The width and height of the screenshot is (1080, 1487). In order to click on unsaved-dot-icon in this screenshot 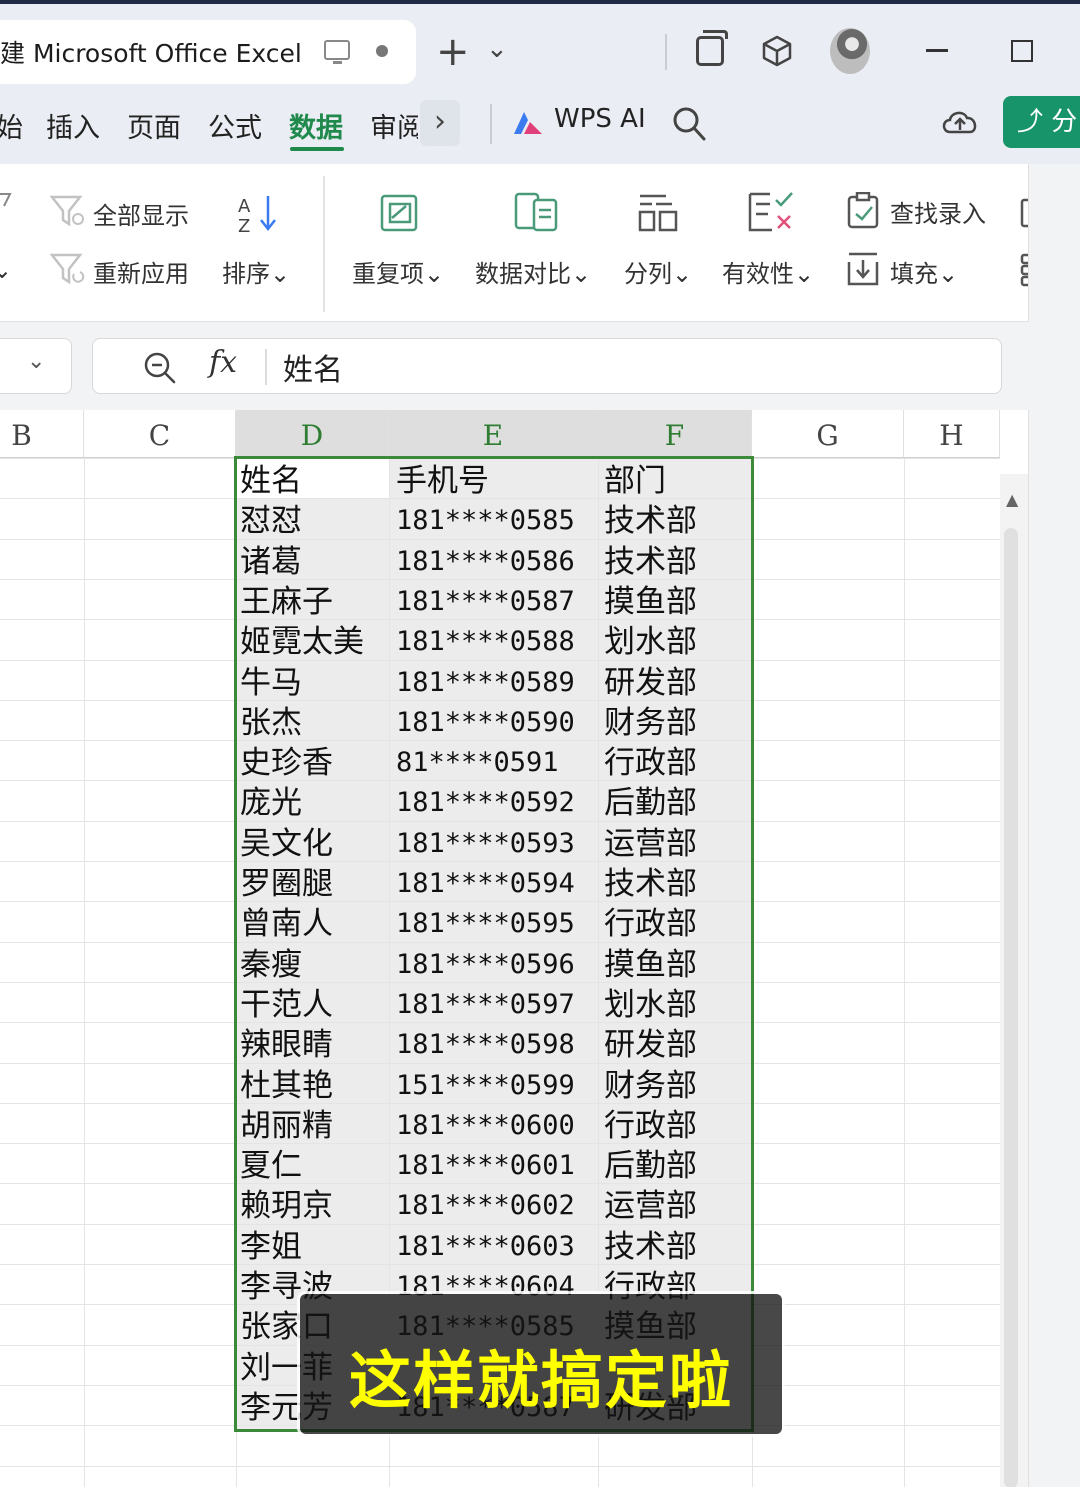, I will do `click(382, 51)`.